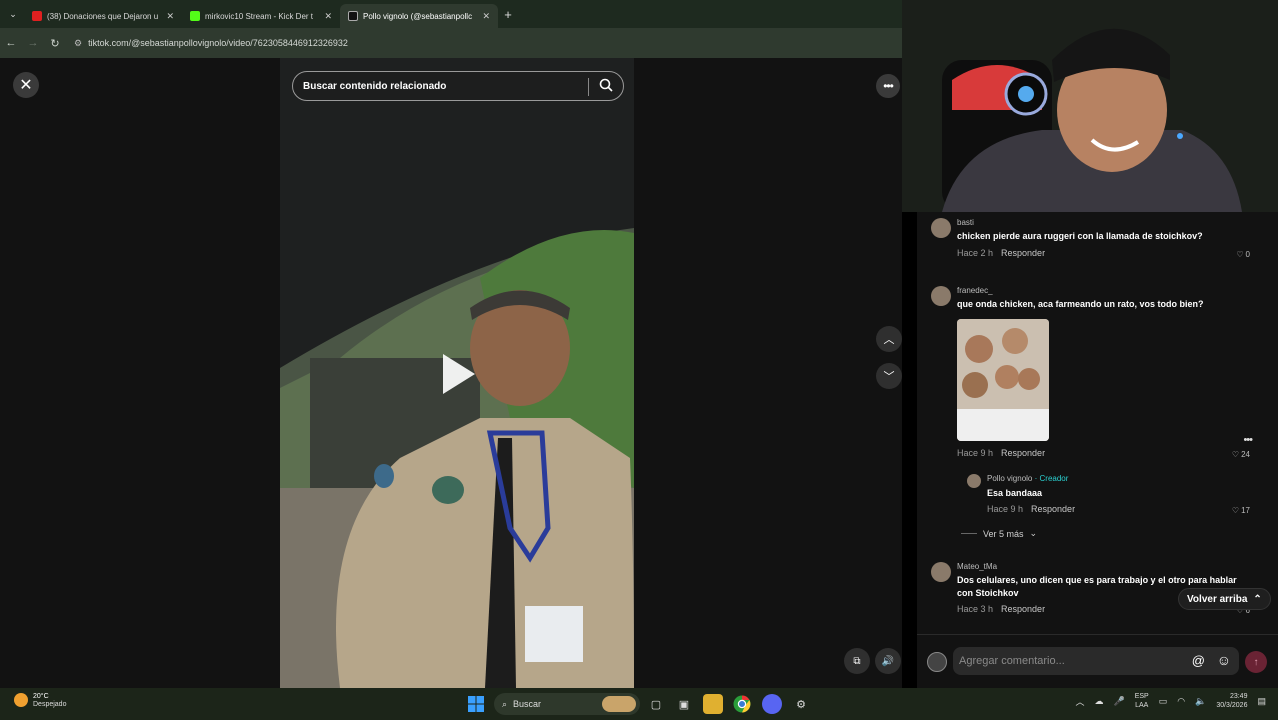 The width and height of the screenshot is (1278, 720). I want to click on reply-text: Esa bandaaa, so click(1015, 493).